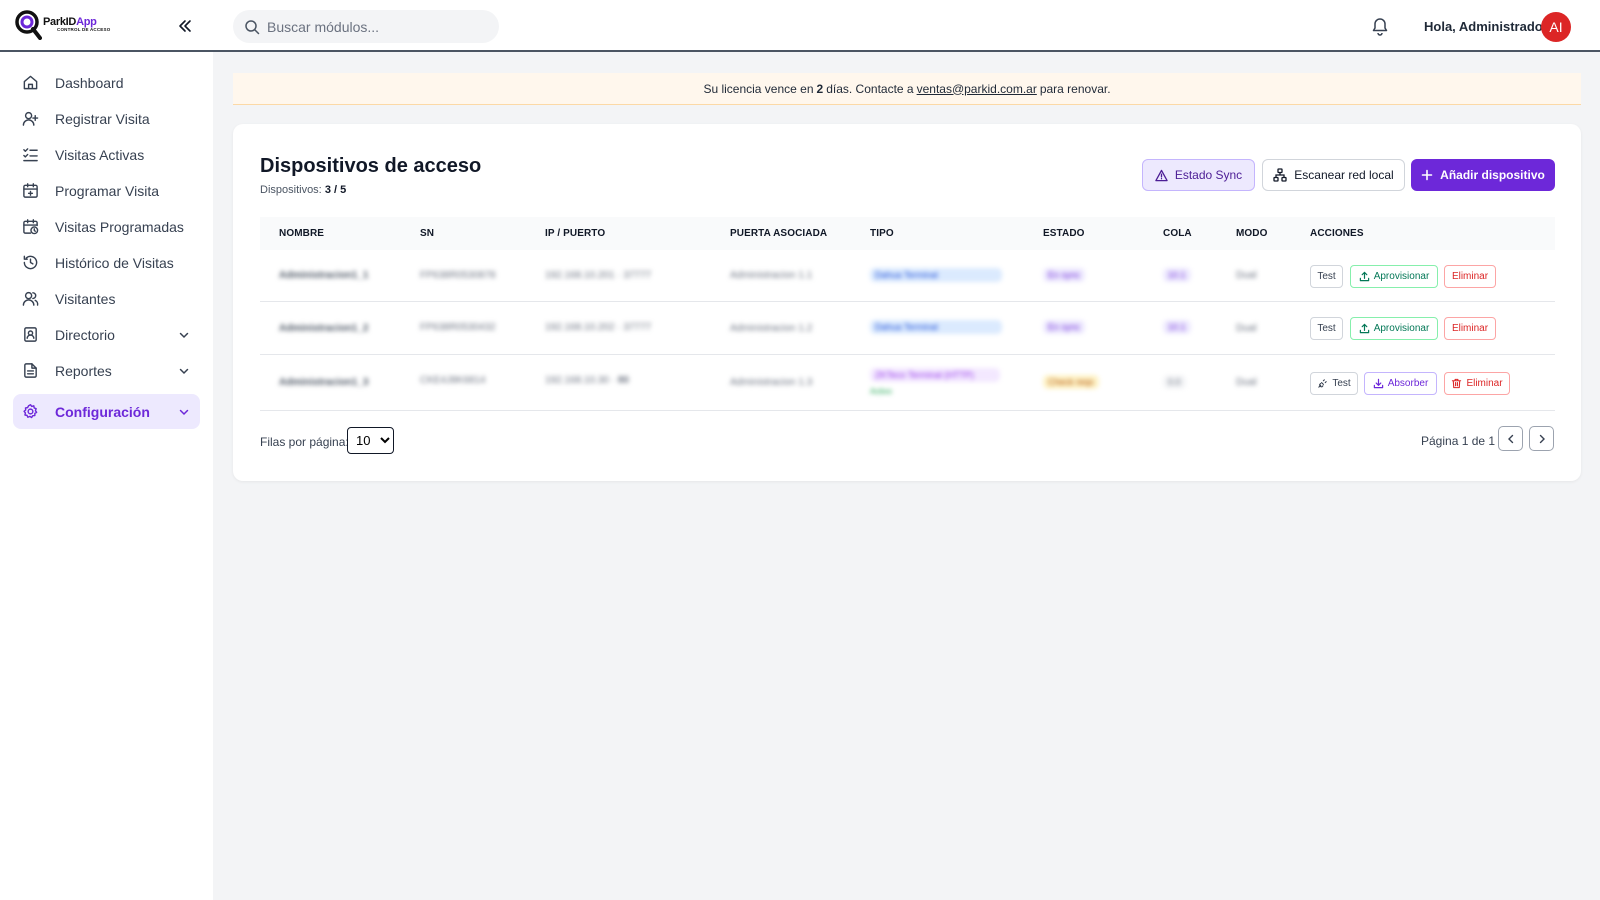 The image size is (1600, 900). I want to click on sidebar-item-directorio: Directorio, so click(106, 334).